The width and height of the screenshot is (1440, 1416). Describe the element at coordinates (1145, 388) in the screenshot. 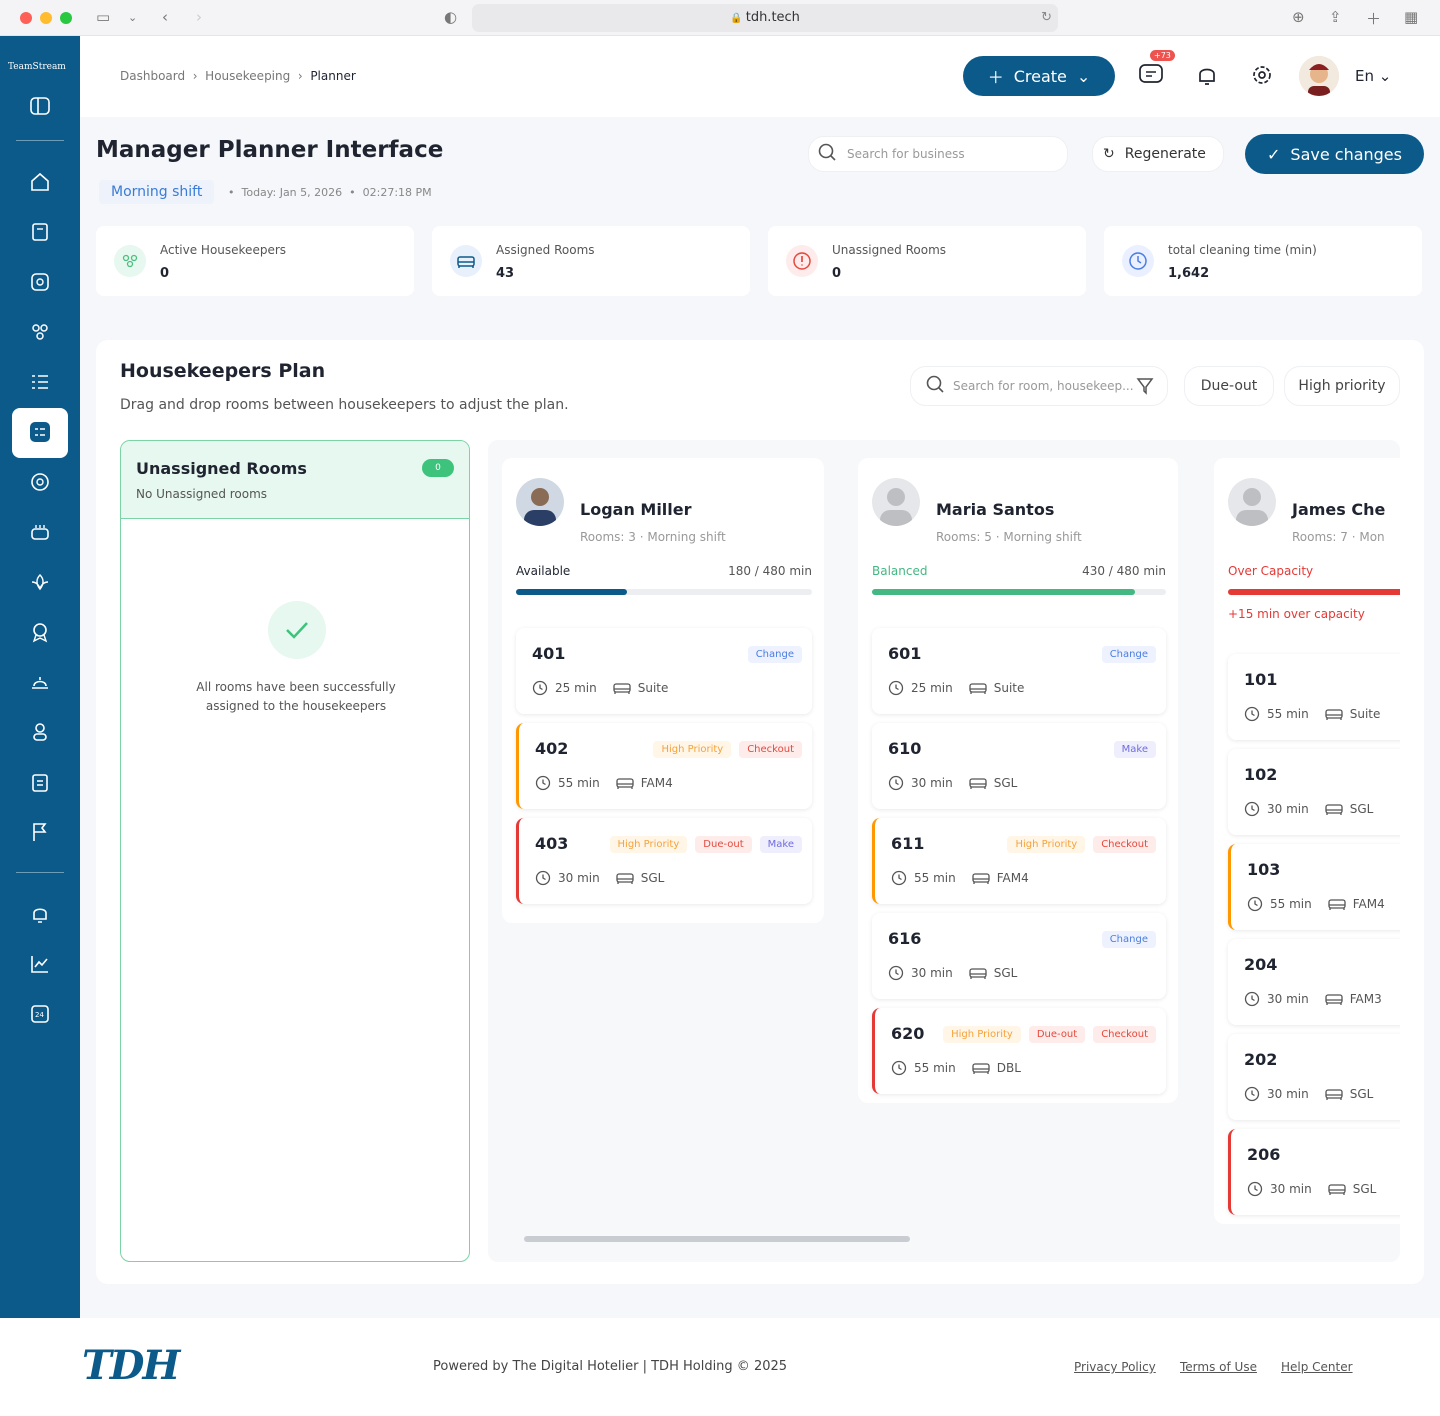

I see `filter-icon` at that location.